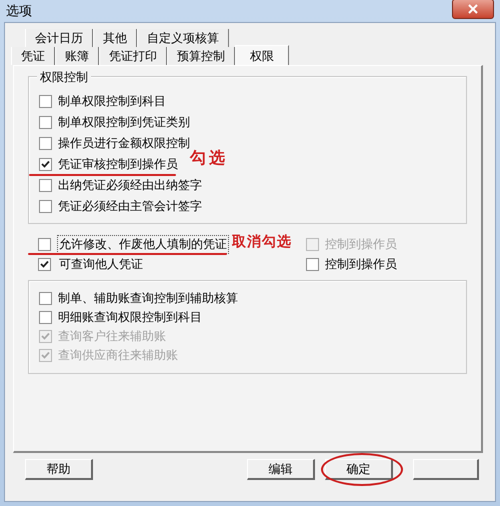 The height and width of the screenshot is (506, 500). Describe the element at coordinates (59, 469) in the screenshot. I see `dialog-button: 帮助` at that location.